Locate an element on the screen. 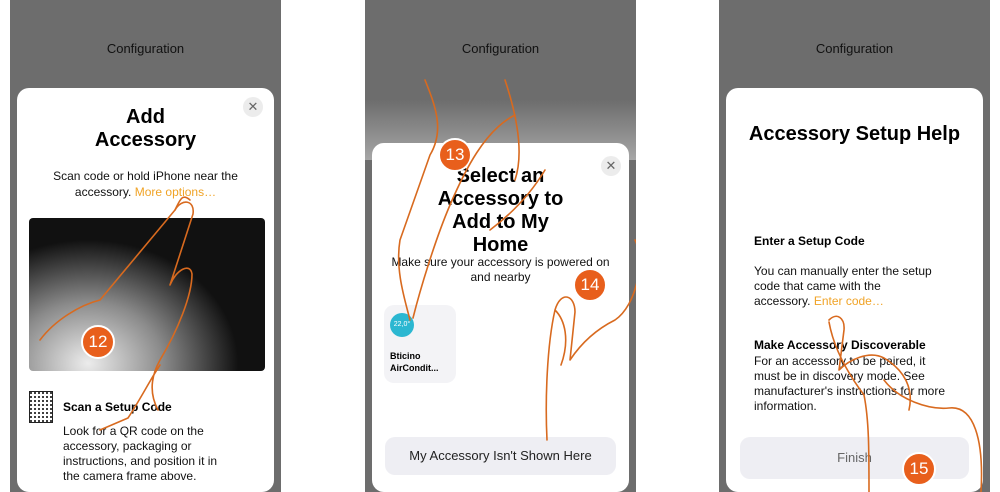 This screenshot has width=1000, height=492. step-badge-15: 15 is located at coordinates (919, 469).